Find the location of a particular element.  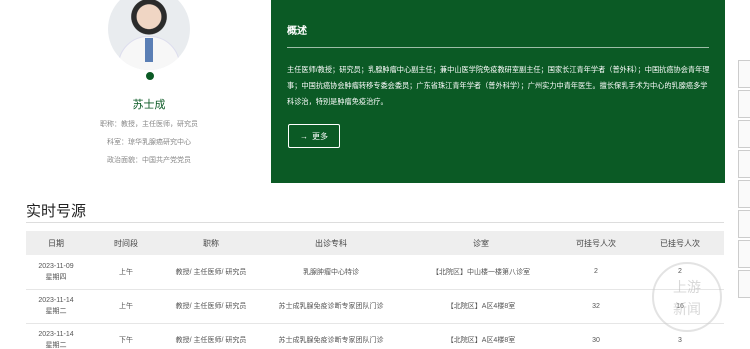

doctor-department: 科室：琼华乳腺癌研究中心 is located at coordinates (149, 142).